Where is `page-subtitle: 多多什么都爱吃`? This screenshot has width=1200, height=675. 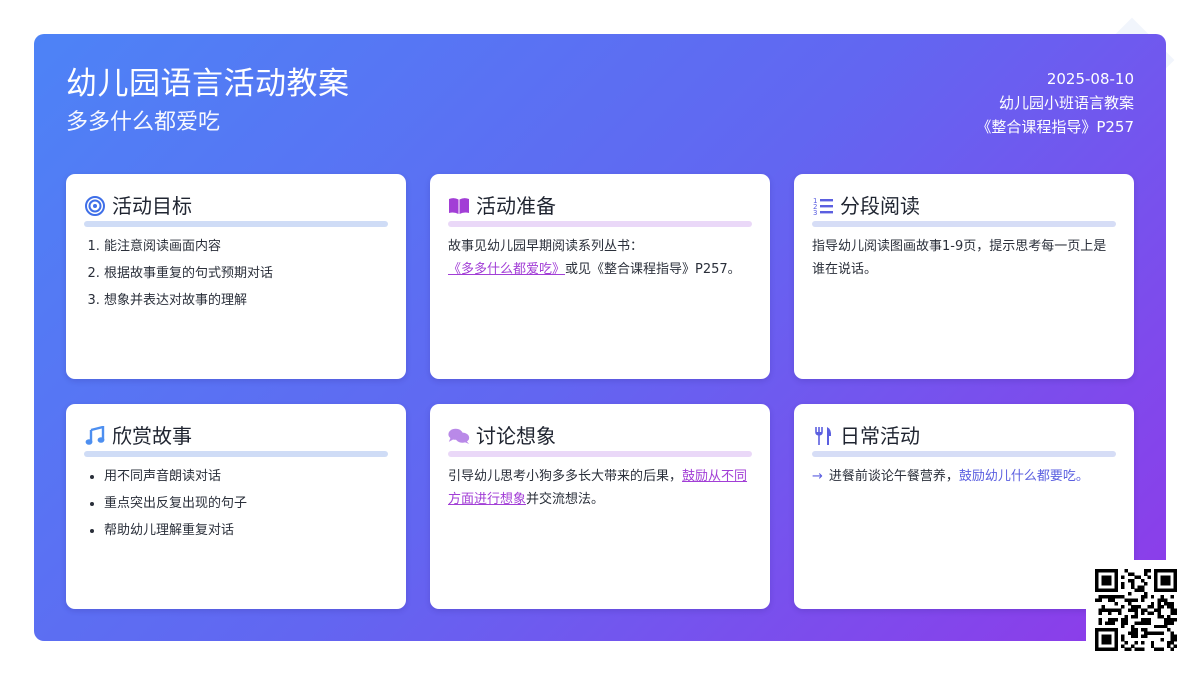 page-subtitle: 多多什么都爱吃 is located at coordinates (143, 122).